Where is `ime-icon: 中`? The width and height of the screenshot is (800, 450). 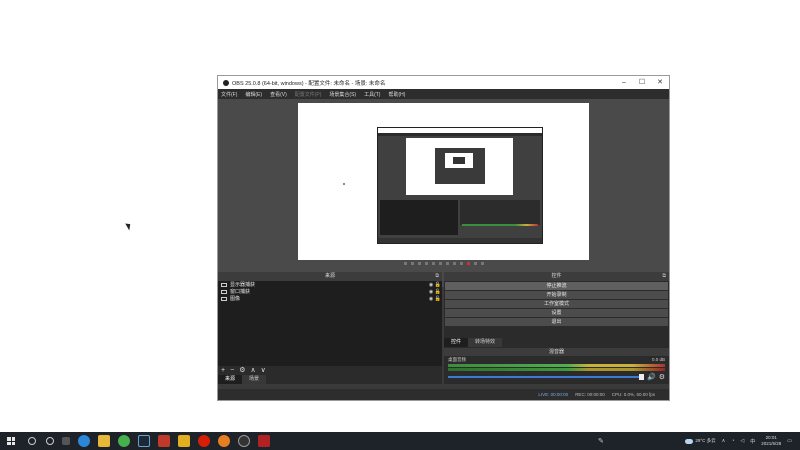
ime-icon: 中 is located at coordinates (752, 441).